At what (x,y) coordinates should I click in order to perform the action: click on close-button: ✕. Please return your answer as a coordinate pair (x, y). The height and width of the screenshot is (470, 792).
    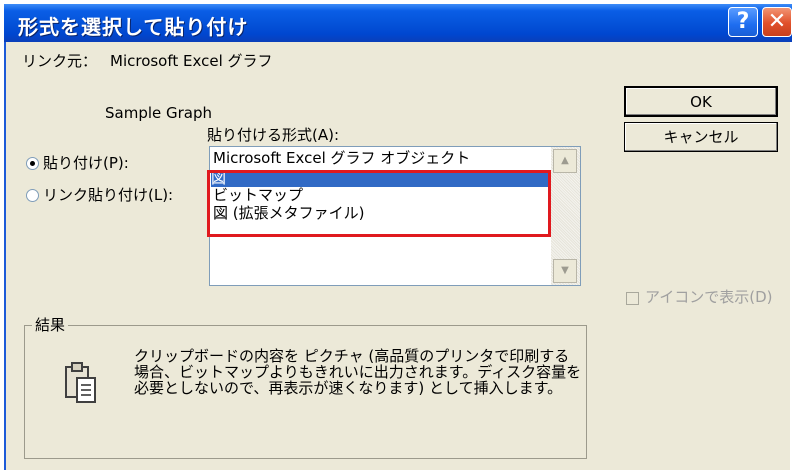
    Looking at the image, I should click on (777, 22).